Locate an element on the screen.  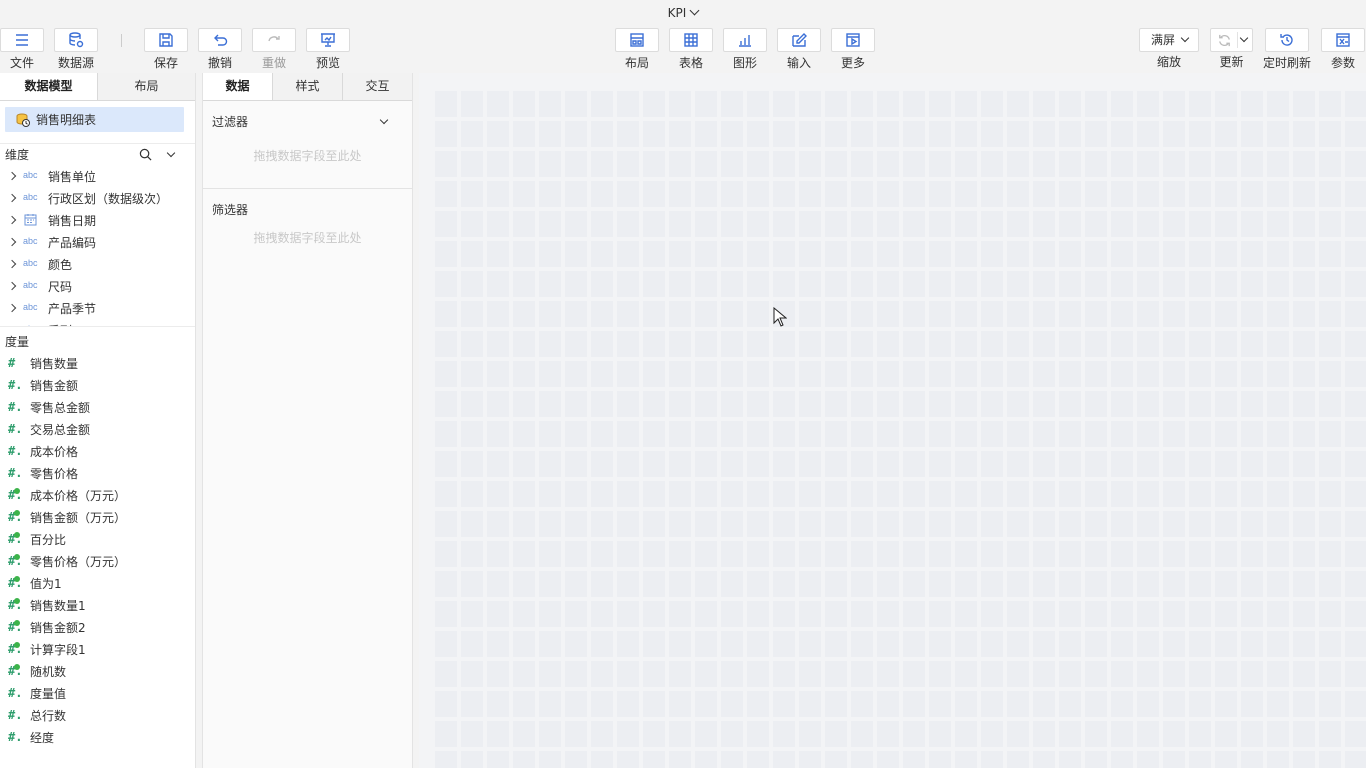
datasource-button: 数据源 is located at coordinates (76, 49).